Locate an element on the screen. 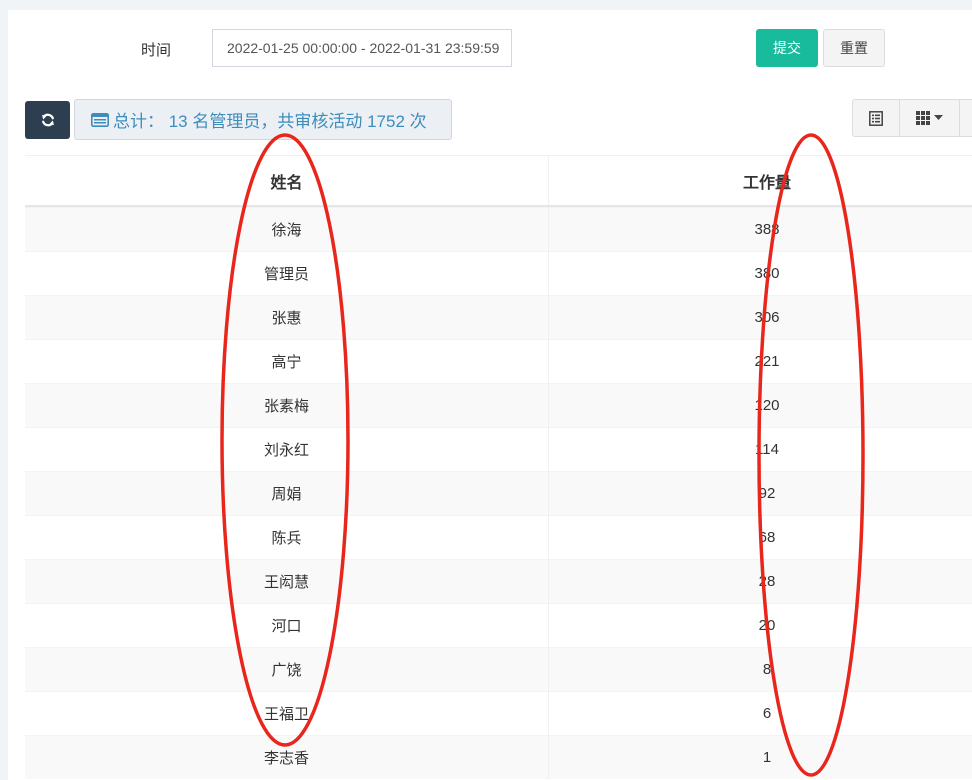 This screenshot has width=972, height=780. refresh-icon is located at coordinates (47, 120).